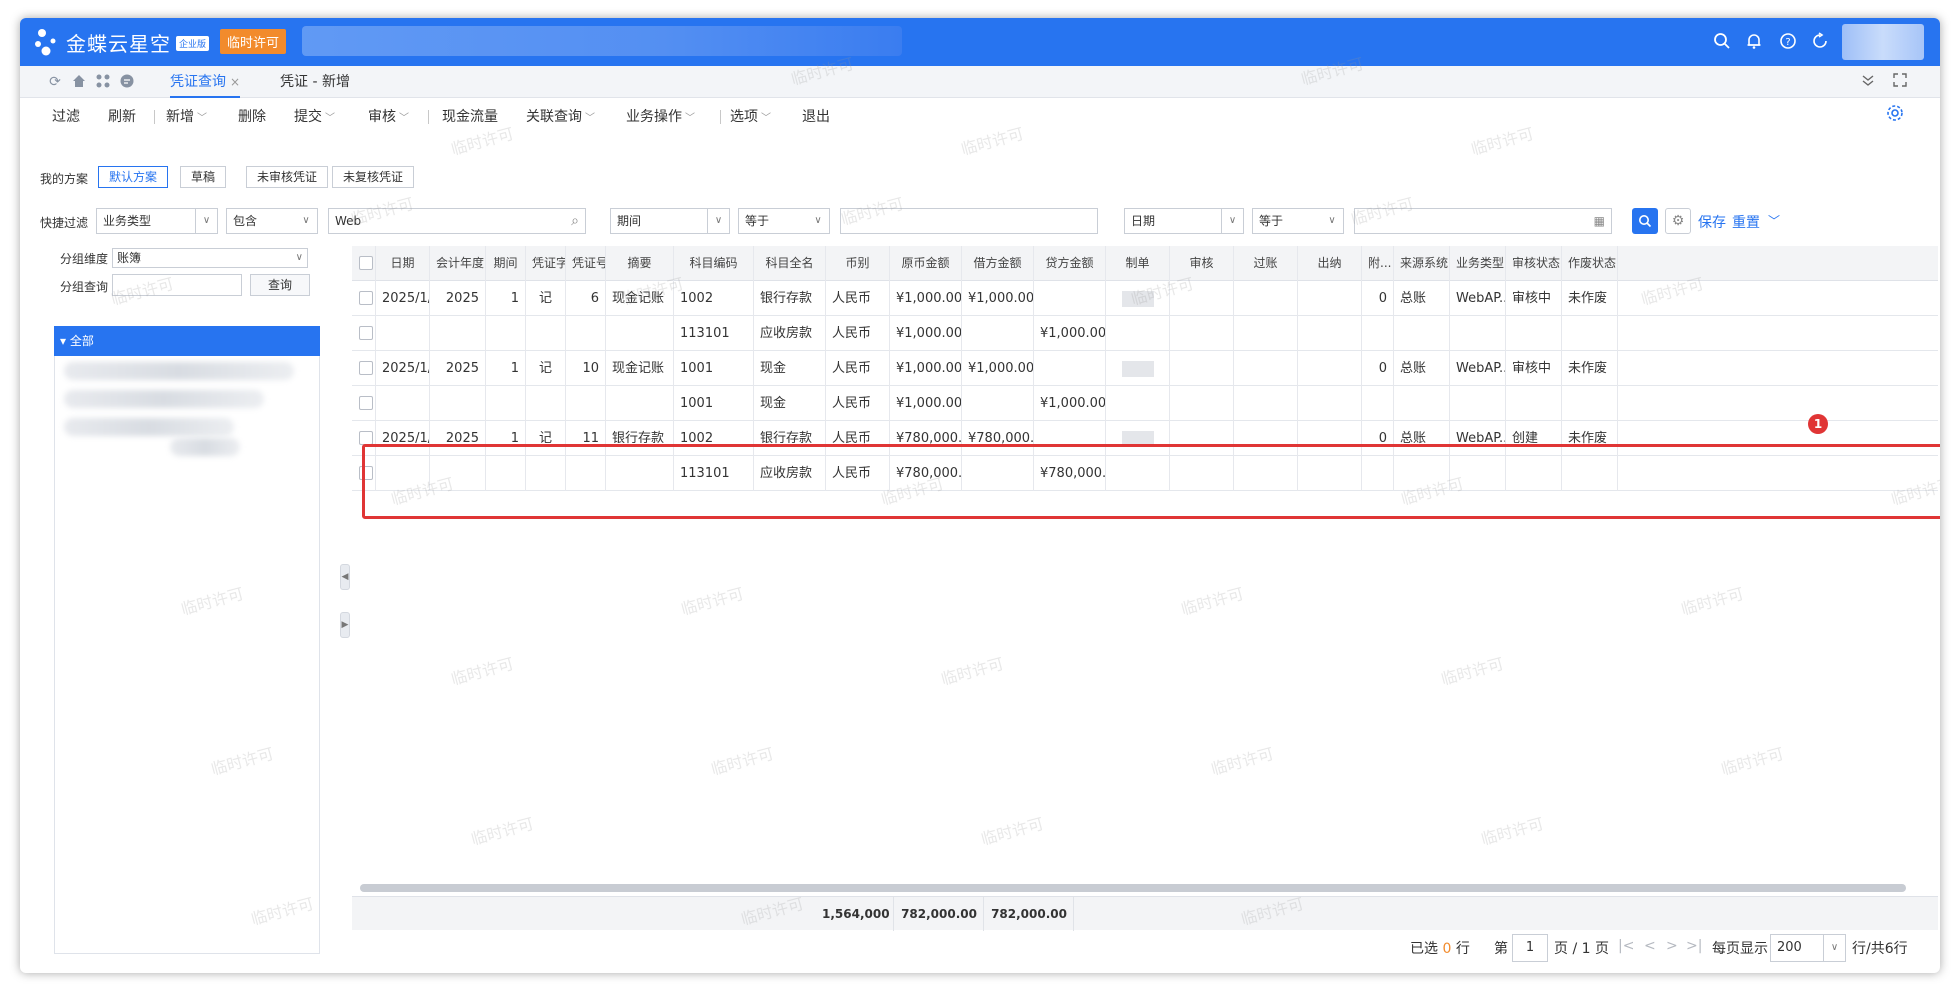 The width and height of the screenshot is (1960, 993). I want to click on chat-icon, so click(127, 82).